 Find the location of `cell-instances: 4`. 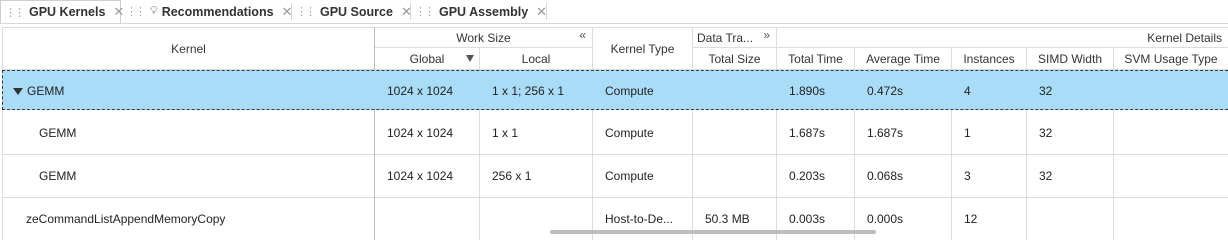

cell-instances: 4 is located at coordinates (967, 91).